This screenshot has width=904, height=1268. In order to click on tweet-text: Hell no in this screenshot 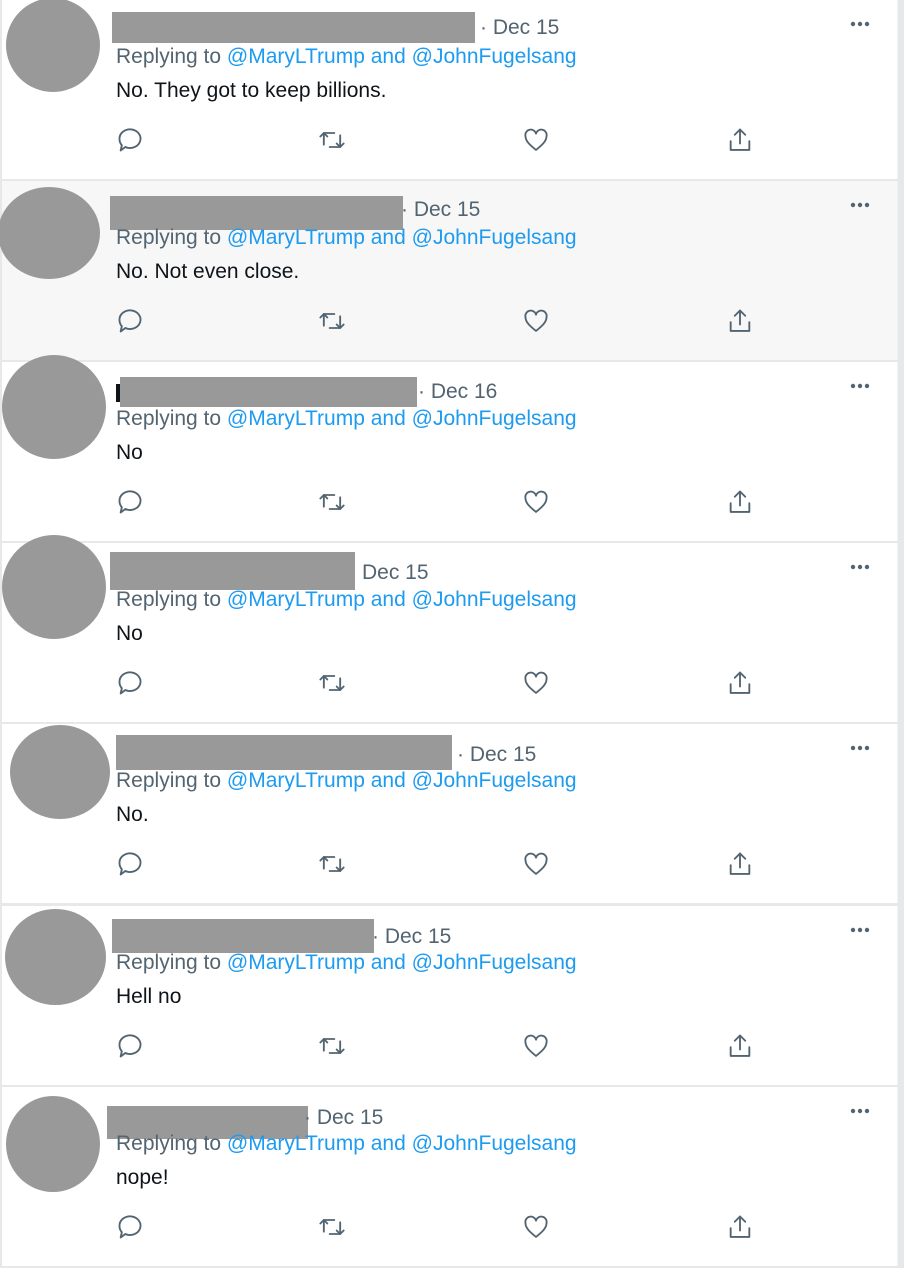, I will do `click(149, 996)`.